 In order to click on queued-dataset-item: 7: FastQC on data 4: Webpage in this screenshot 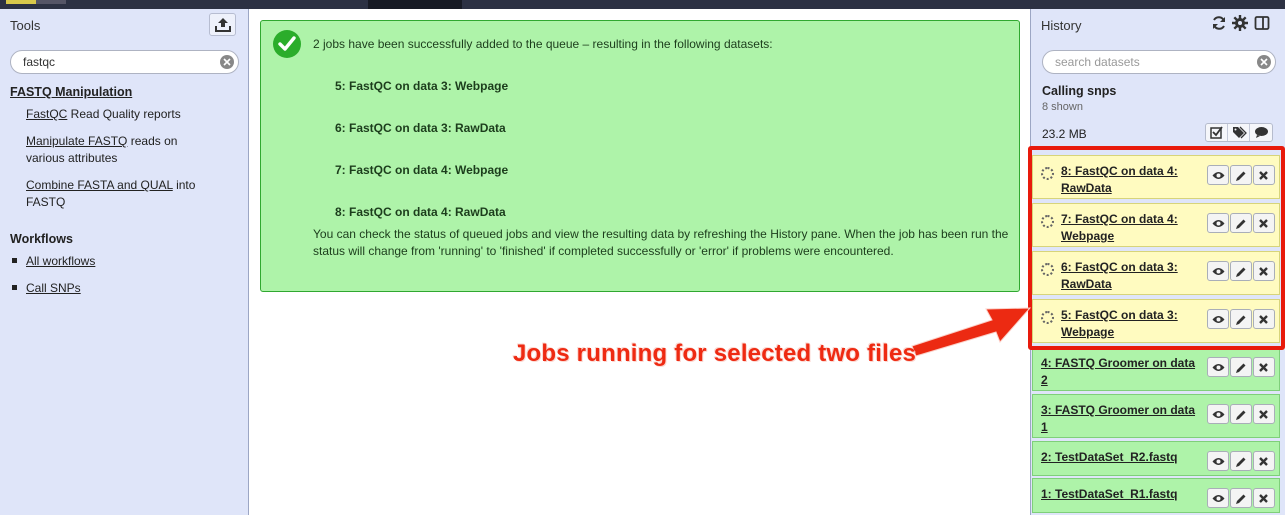, I will do `click(422, 170)`.